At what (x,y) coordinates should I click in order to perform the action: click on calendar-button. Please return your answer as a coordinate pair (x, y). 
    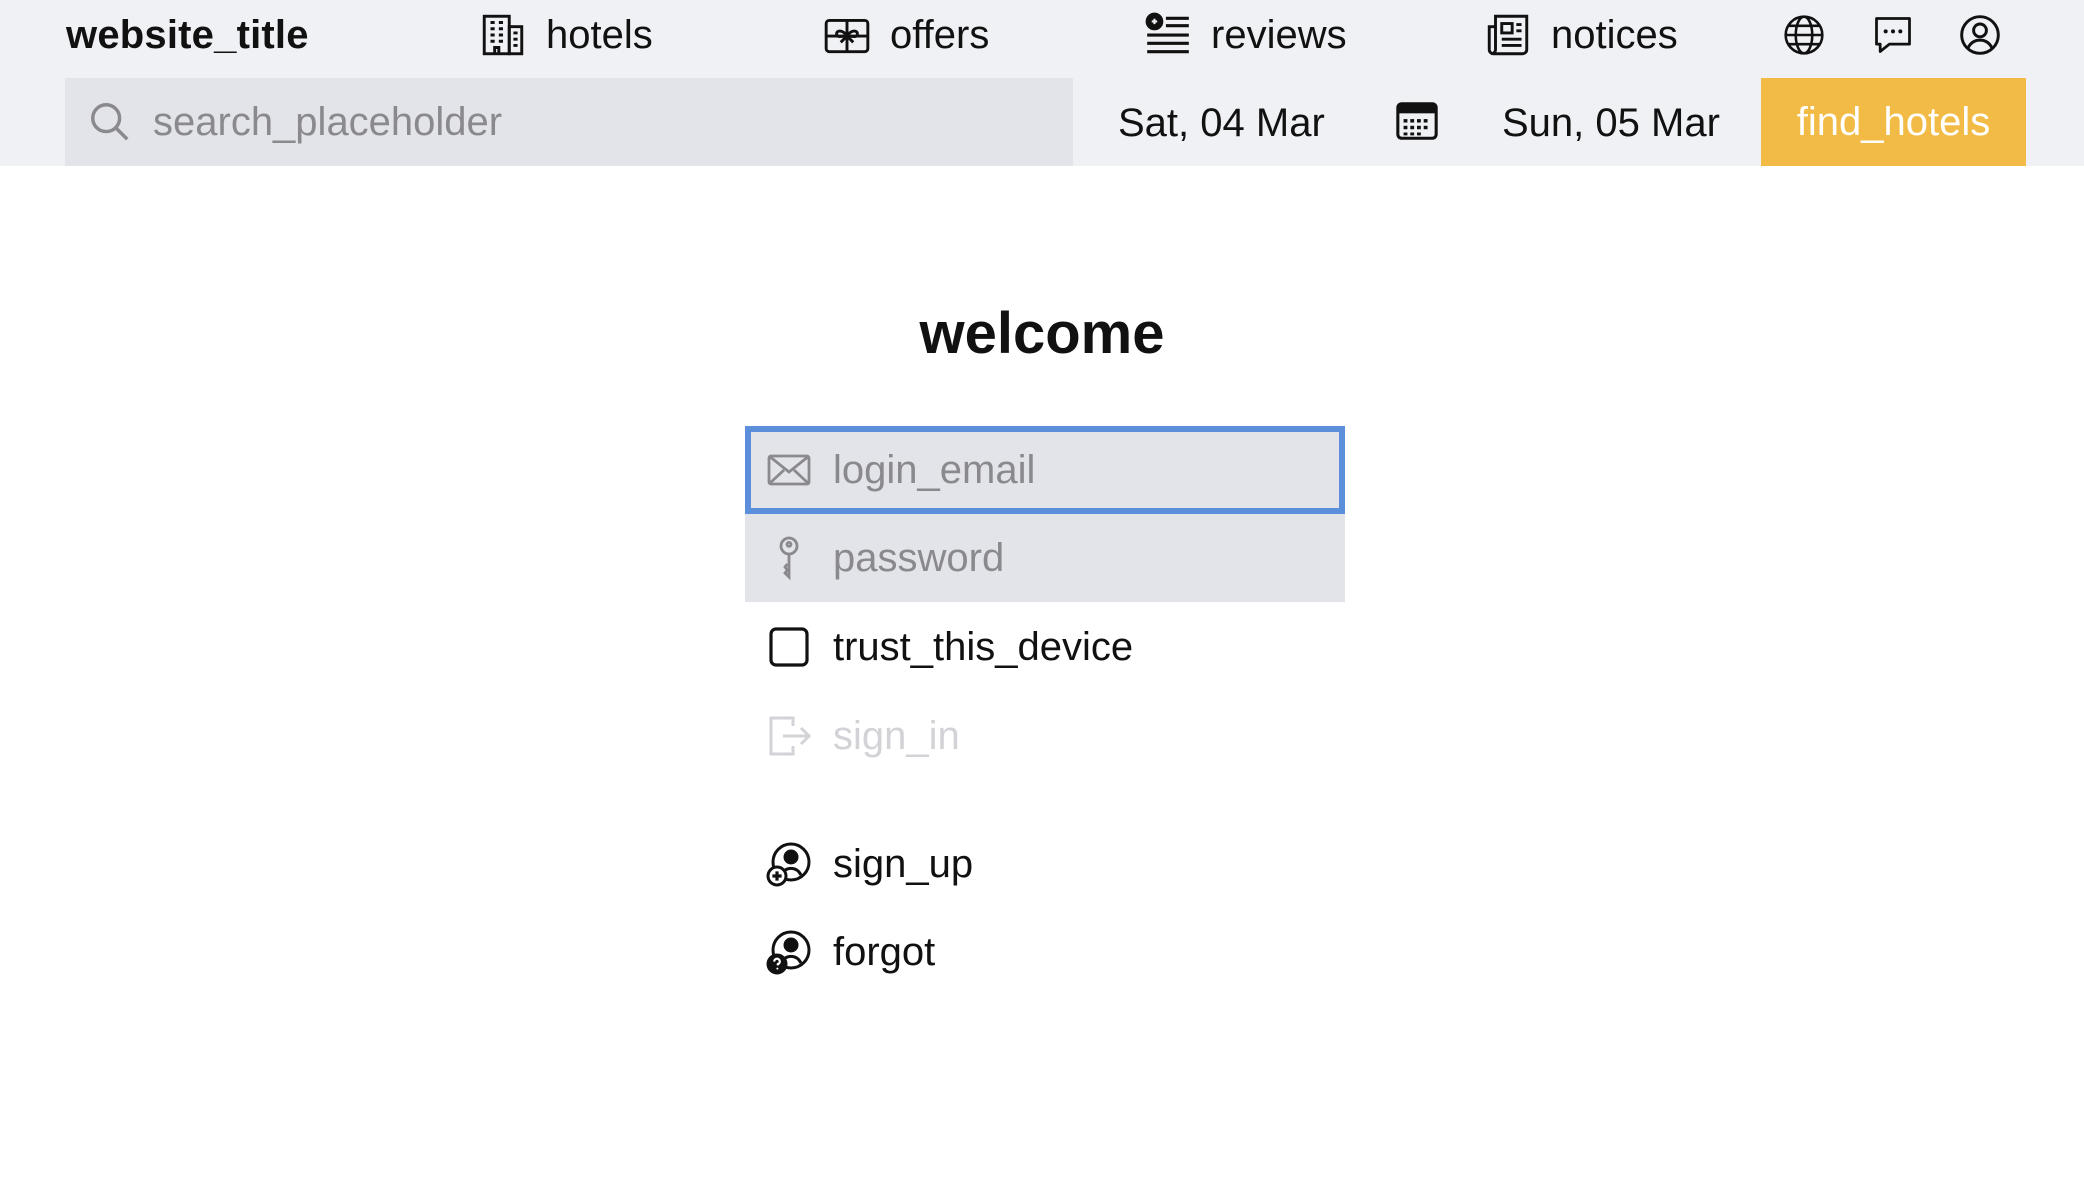
    Looking at the image, I should click on (1417, 121).